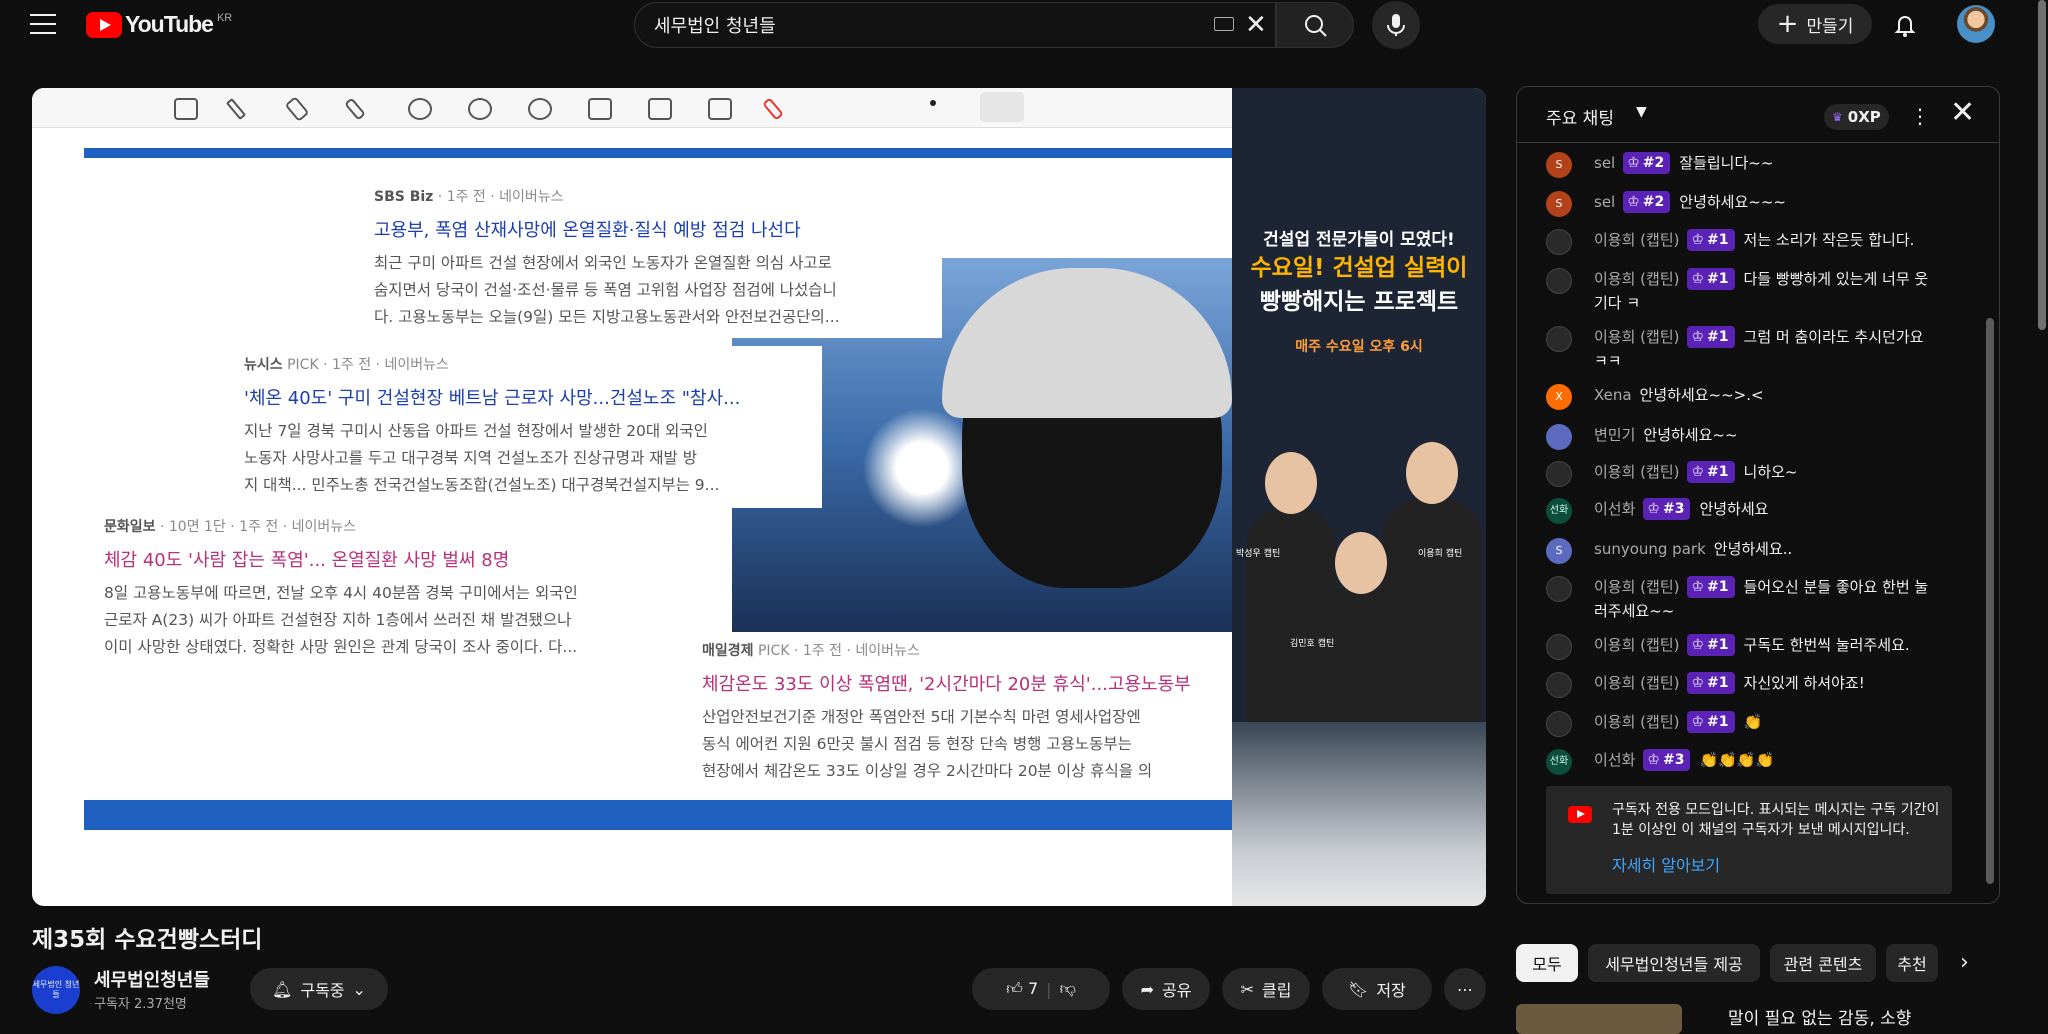 Image resolution: width=2048 pixels, height=1034 pixels. I want to click on news-source: SBS Biz, so click(404, 197).